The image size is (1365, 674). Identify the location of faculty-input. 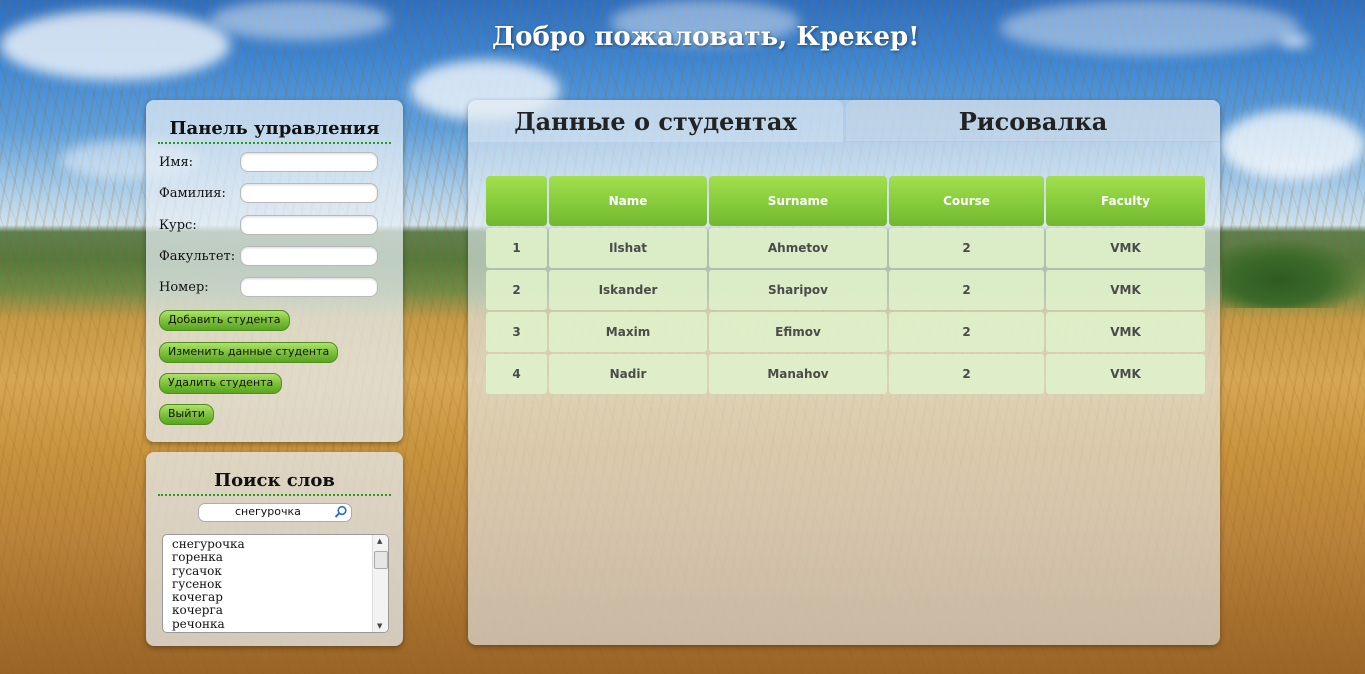
(309, 256).